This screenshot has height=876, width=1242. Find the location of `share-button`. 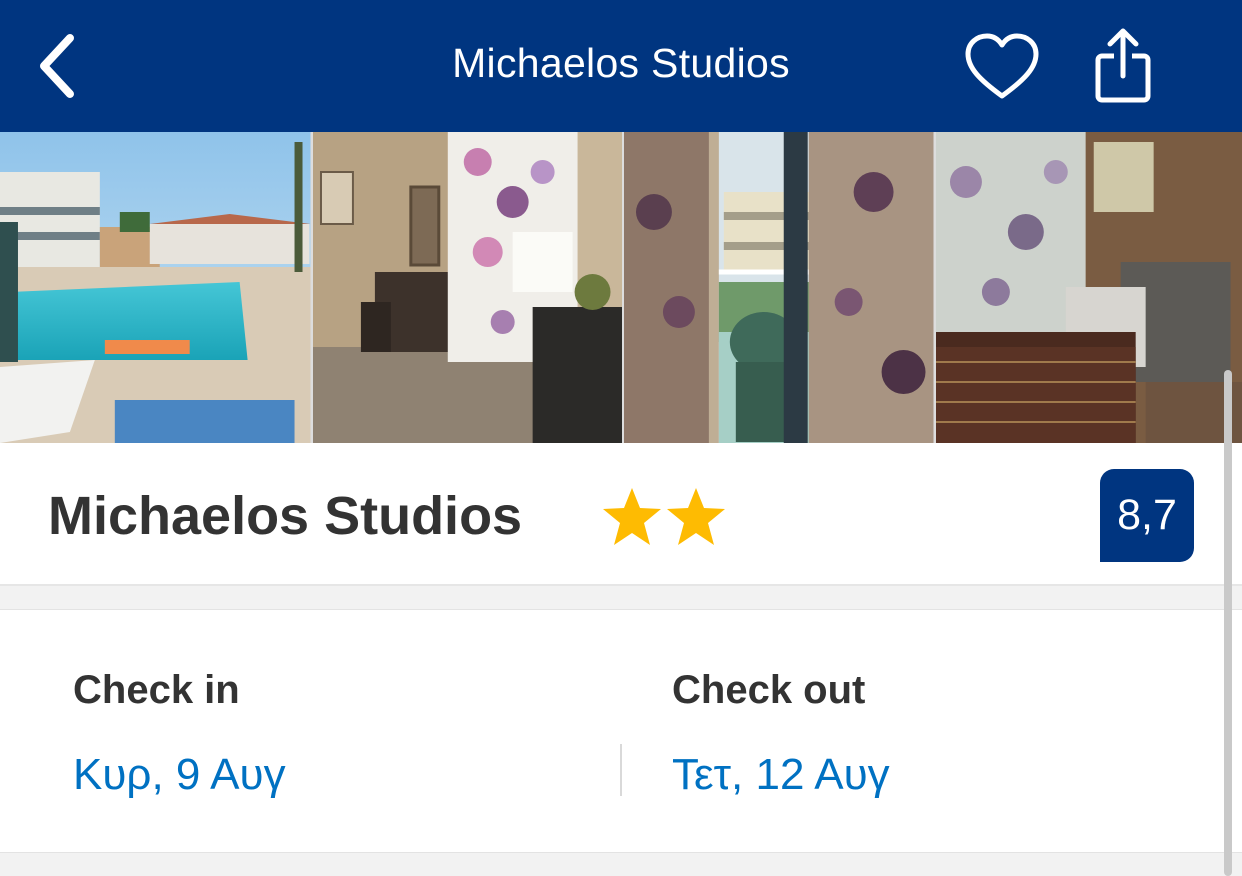

share-button is located at coordinates (1123, 66).